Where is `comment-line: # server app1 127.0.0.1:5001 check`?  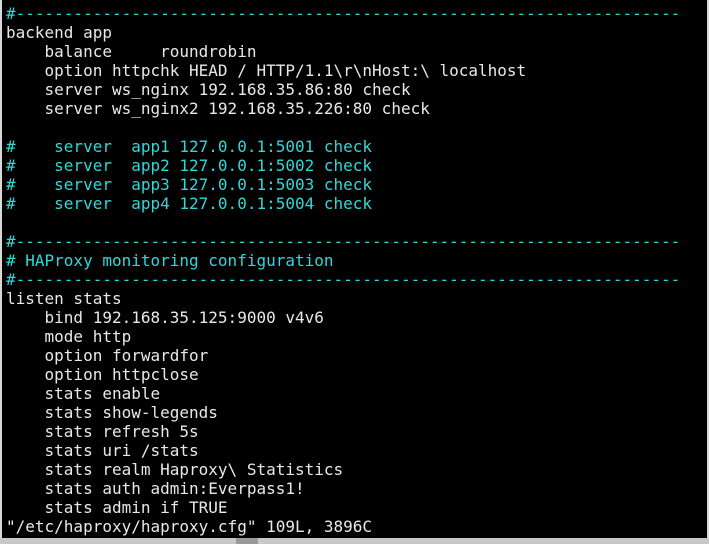 comment-line: # server app1 127.0.0.1:5001 check is located at coordinates (189, 146).